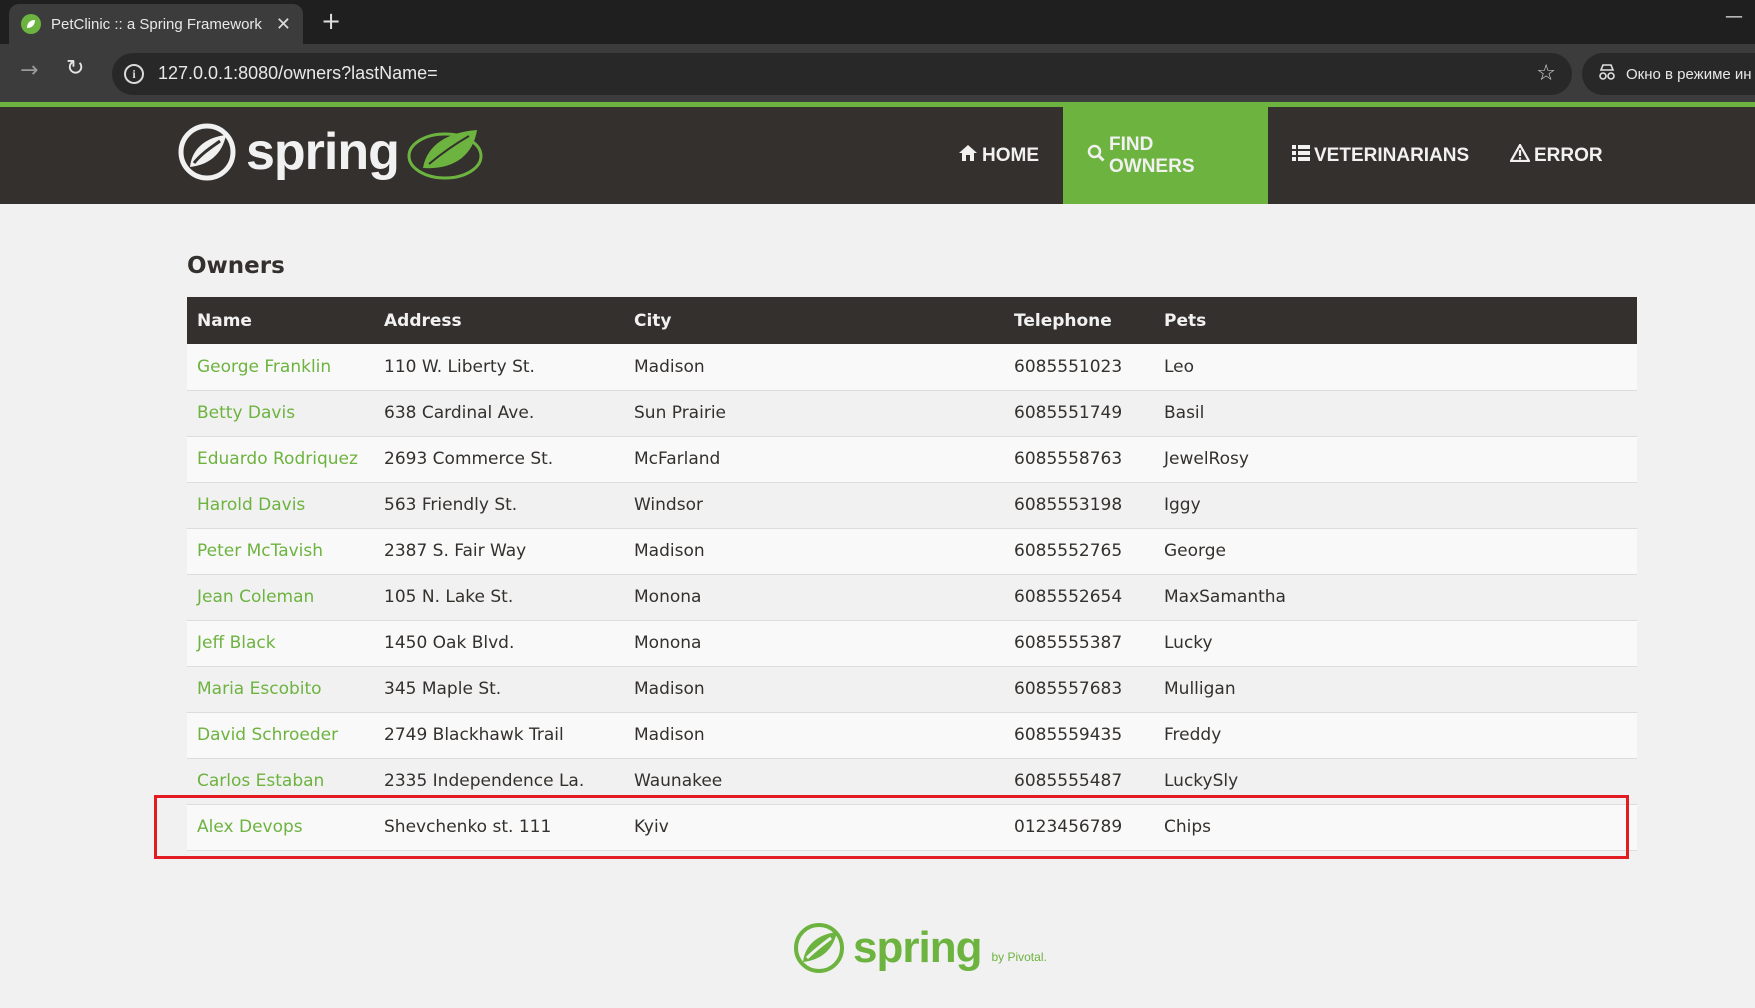 This screenshot has height=1008, width=1755. I want to click on highlight-box, so click(891, 827).